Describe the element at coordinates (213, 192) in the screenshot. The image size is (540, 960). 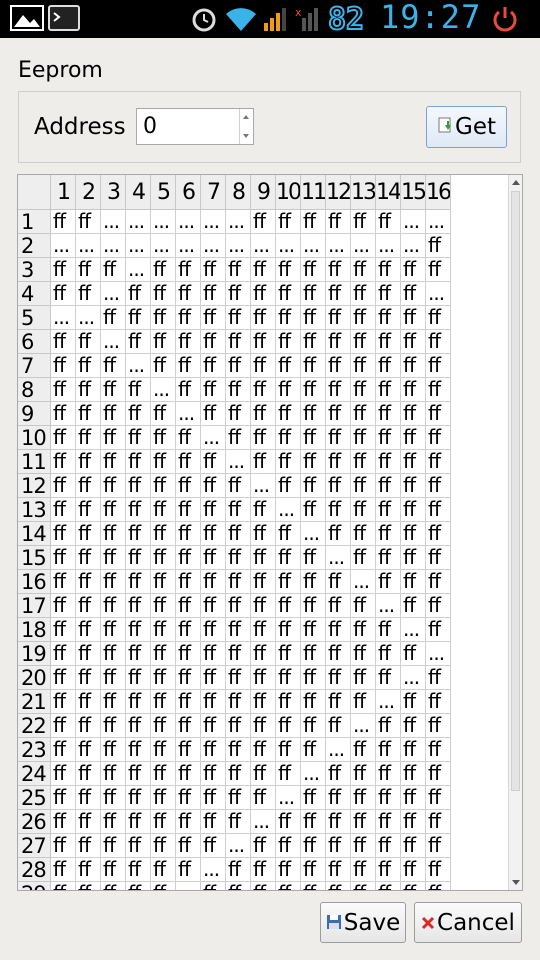
I see `column-header: 7` at that location.